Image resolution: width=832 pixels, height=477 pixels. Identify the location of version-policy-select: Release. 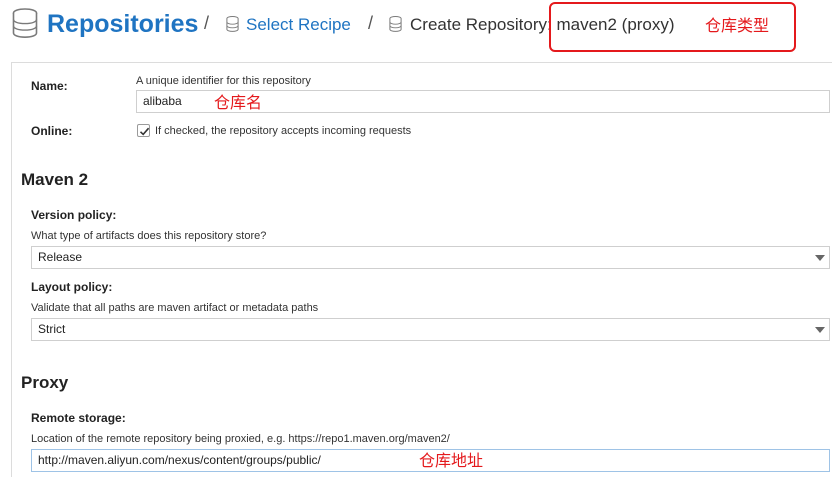
(430, 257).